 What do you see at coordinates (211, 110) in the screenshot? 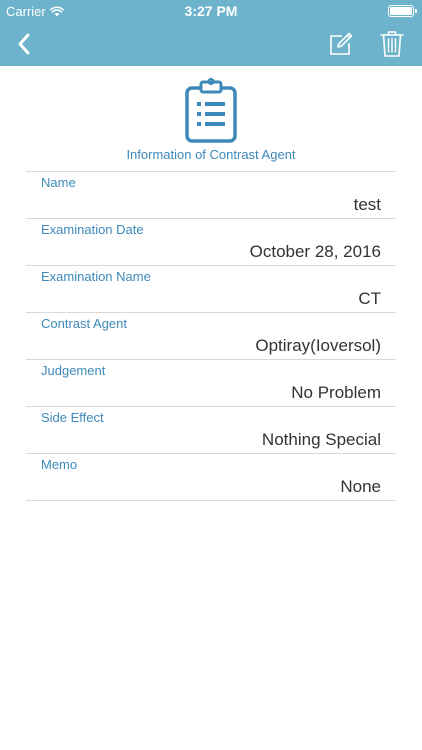
I see `clipboard-list-icon` at bounding box center [211, 110].